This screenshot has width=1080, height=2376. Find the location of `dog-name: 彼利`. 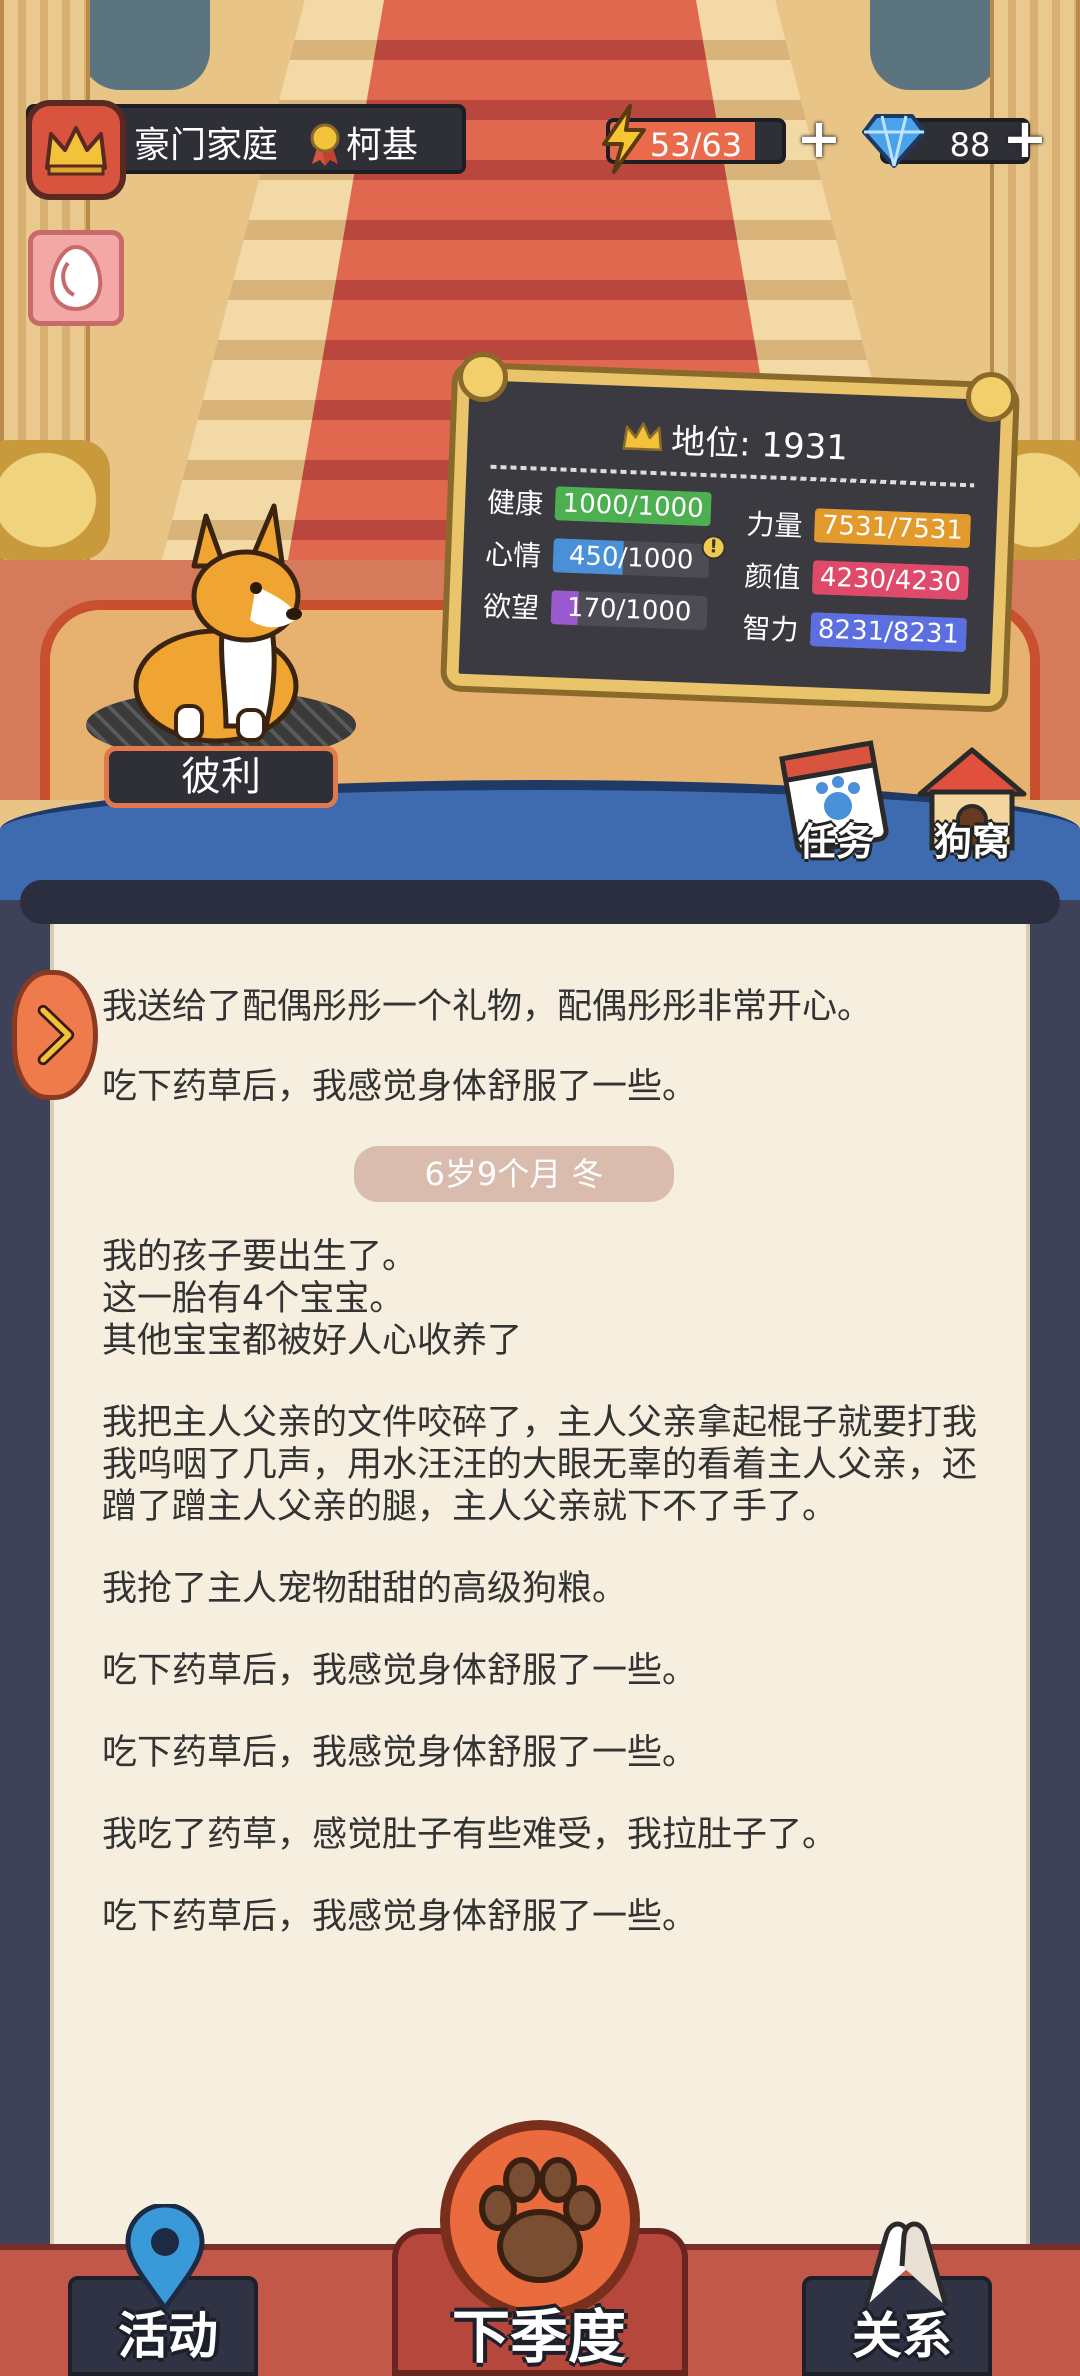

dog-name: 彼利 is located at coordinates (221, 777).